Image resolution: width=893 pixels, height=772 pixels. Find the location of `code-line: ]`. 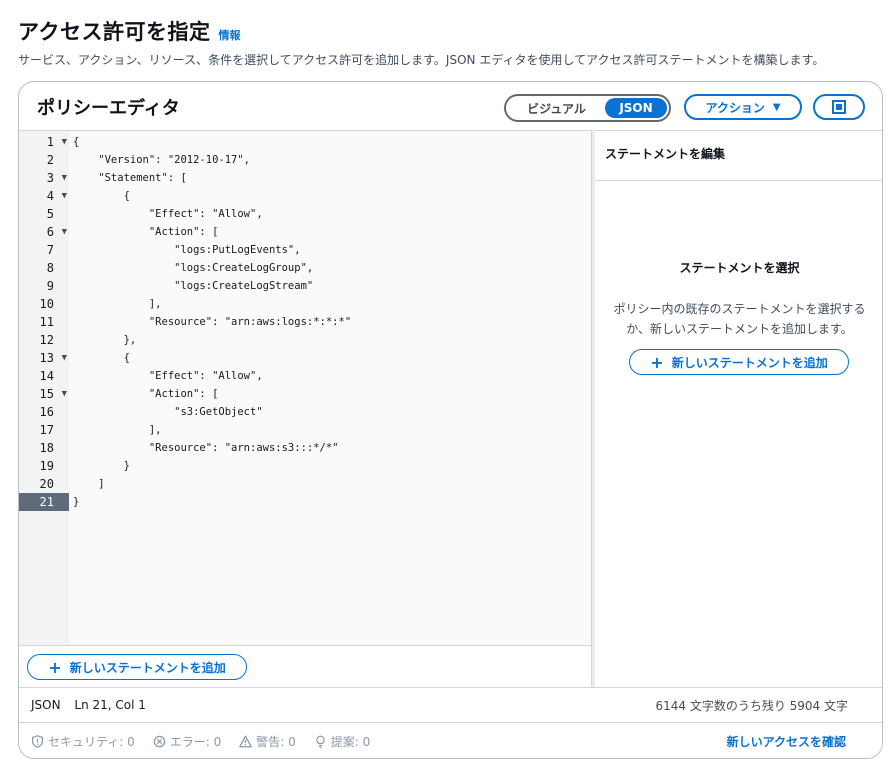

code-line: ] is located at coordinates (332, 484).